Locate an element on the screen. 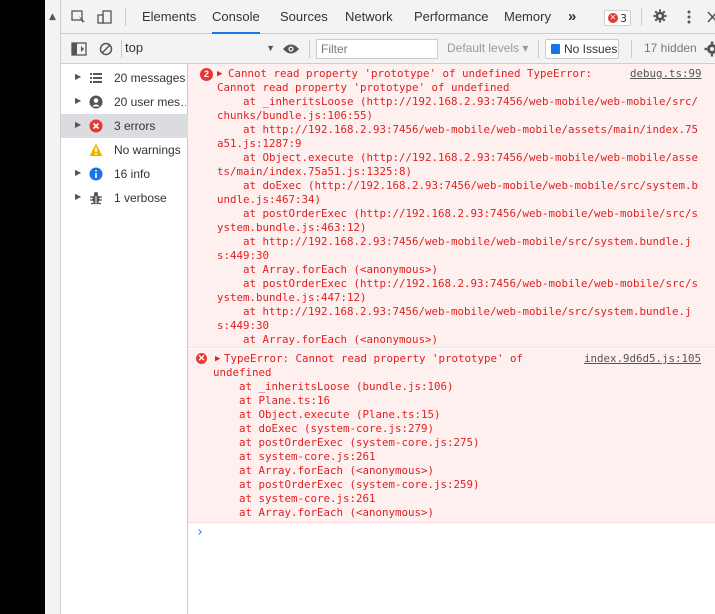  tab-console: Console is located at coordinates (236, 17).